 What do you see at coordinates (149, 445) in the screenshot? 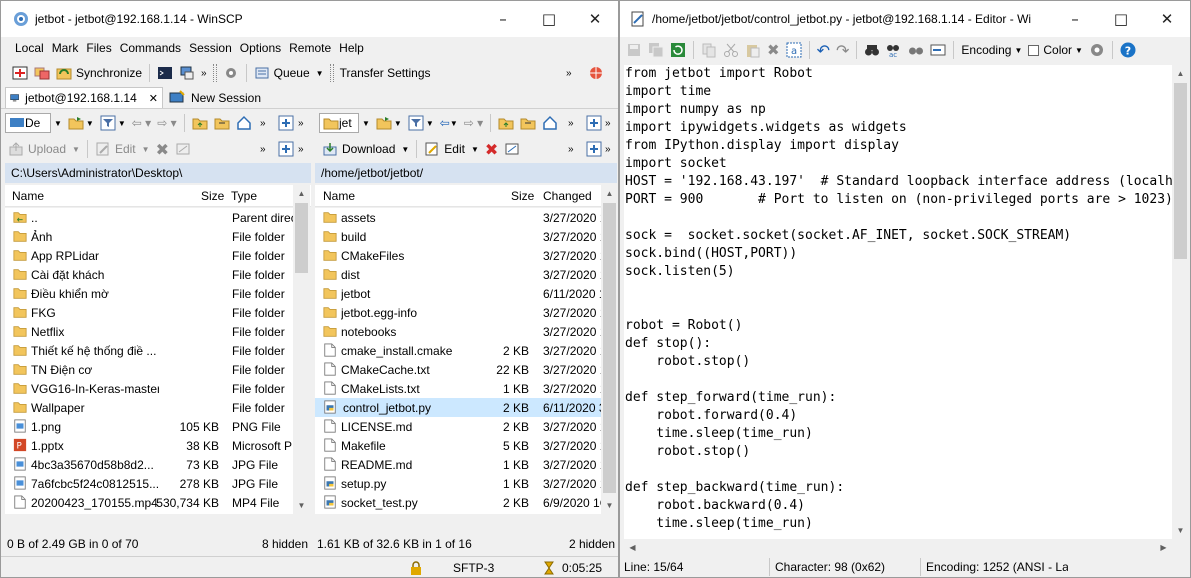
I see `local-file-row: P 1.pptx 38 KB Microsoft P` at bounding box center [149, 445].